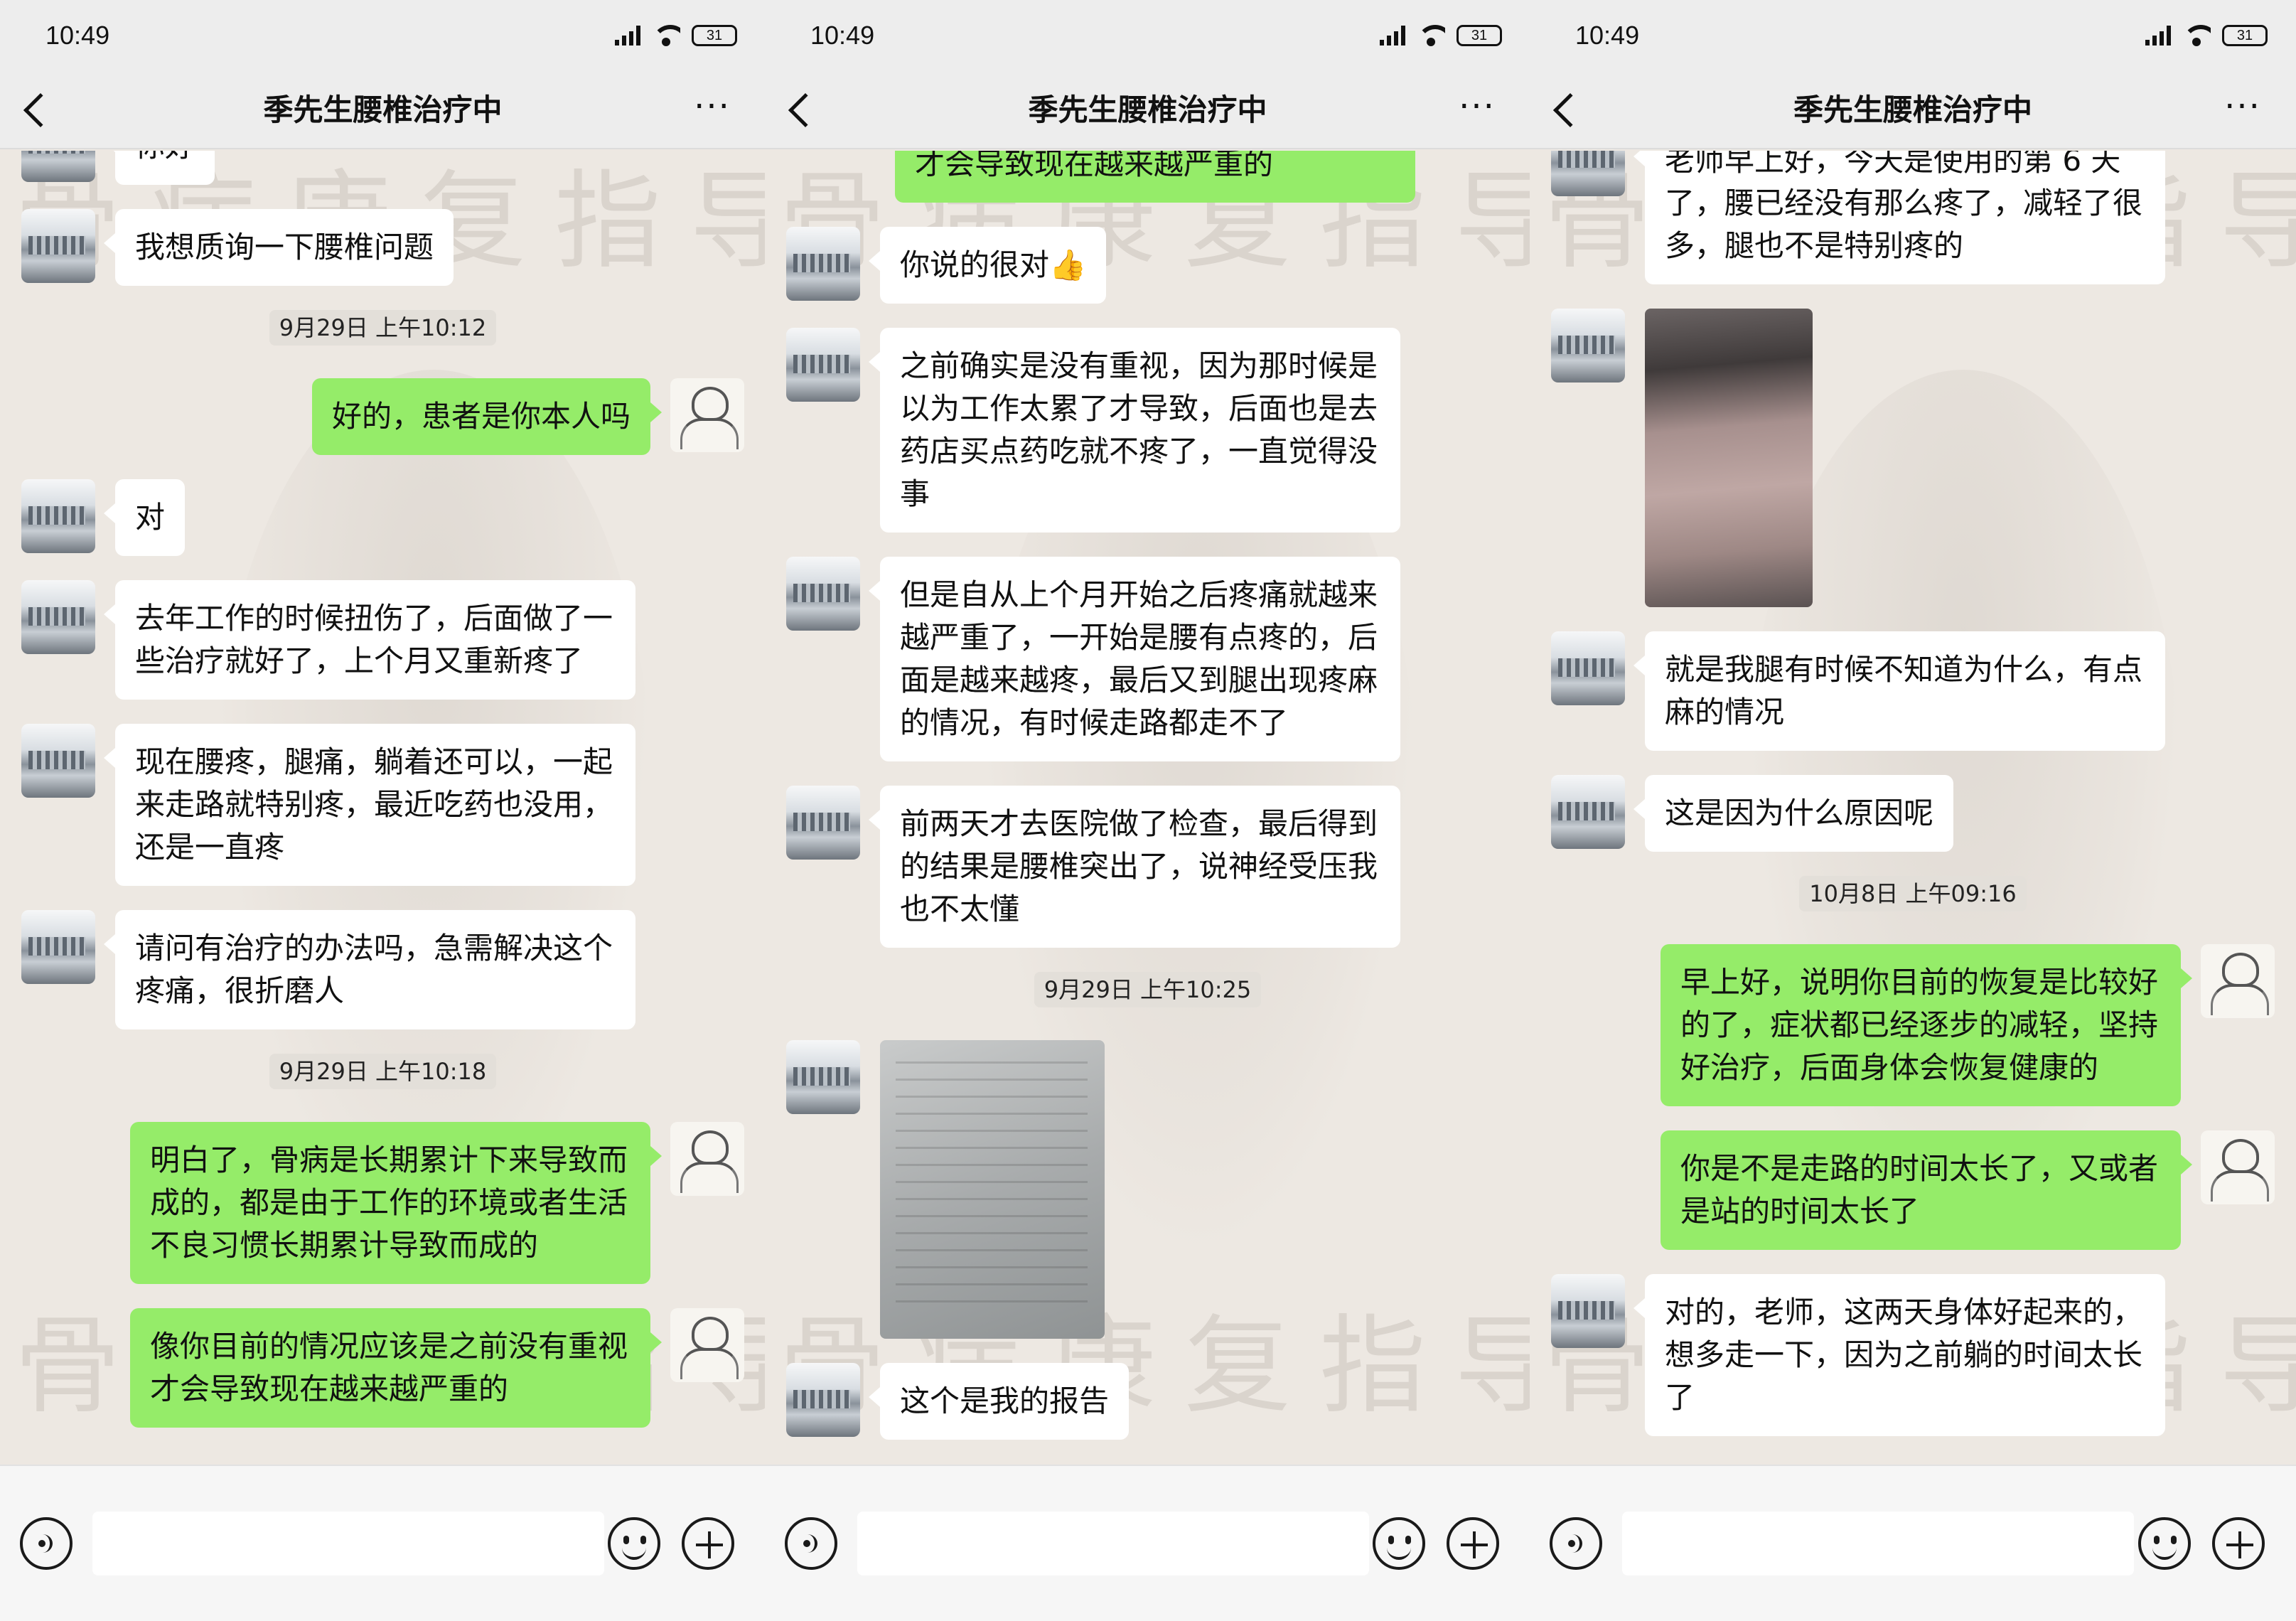 The height and width of the screenshot is (1621, 2296). I want to click on message-row: 这个是我的报告, so click(1147, 1401).